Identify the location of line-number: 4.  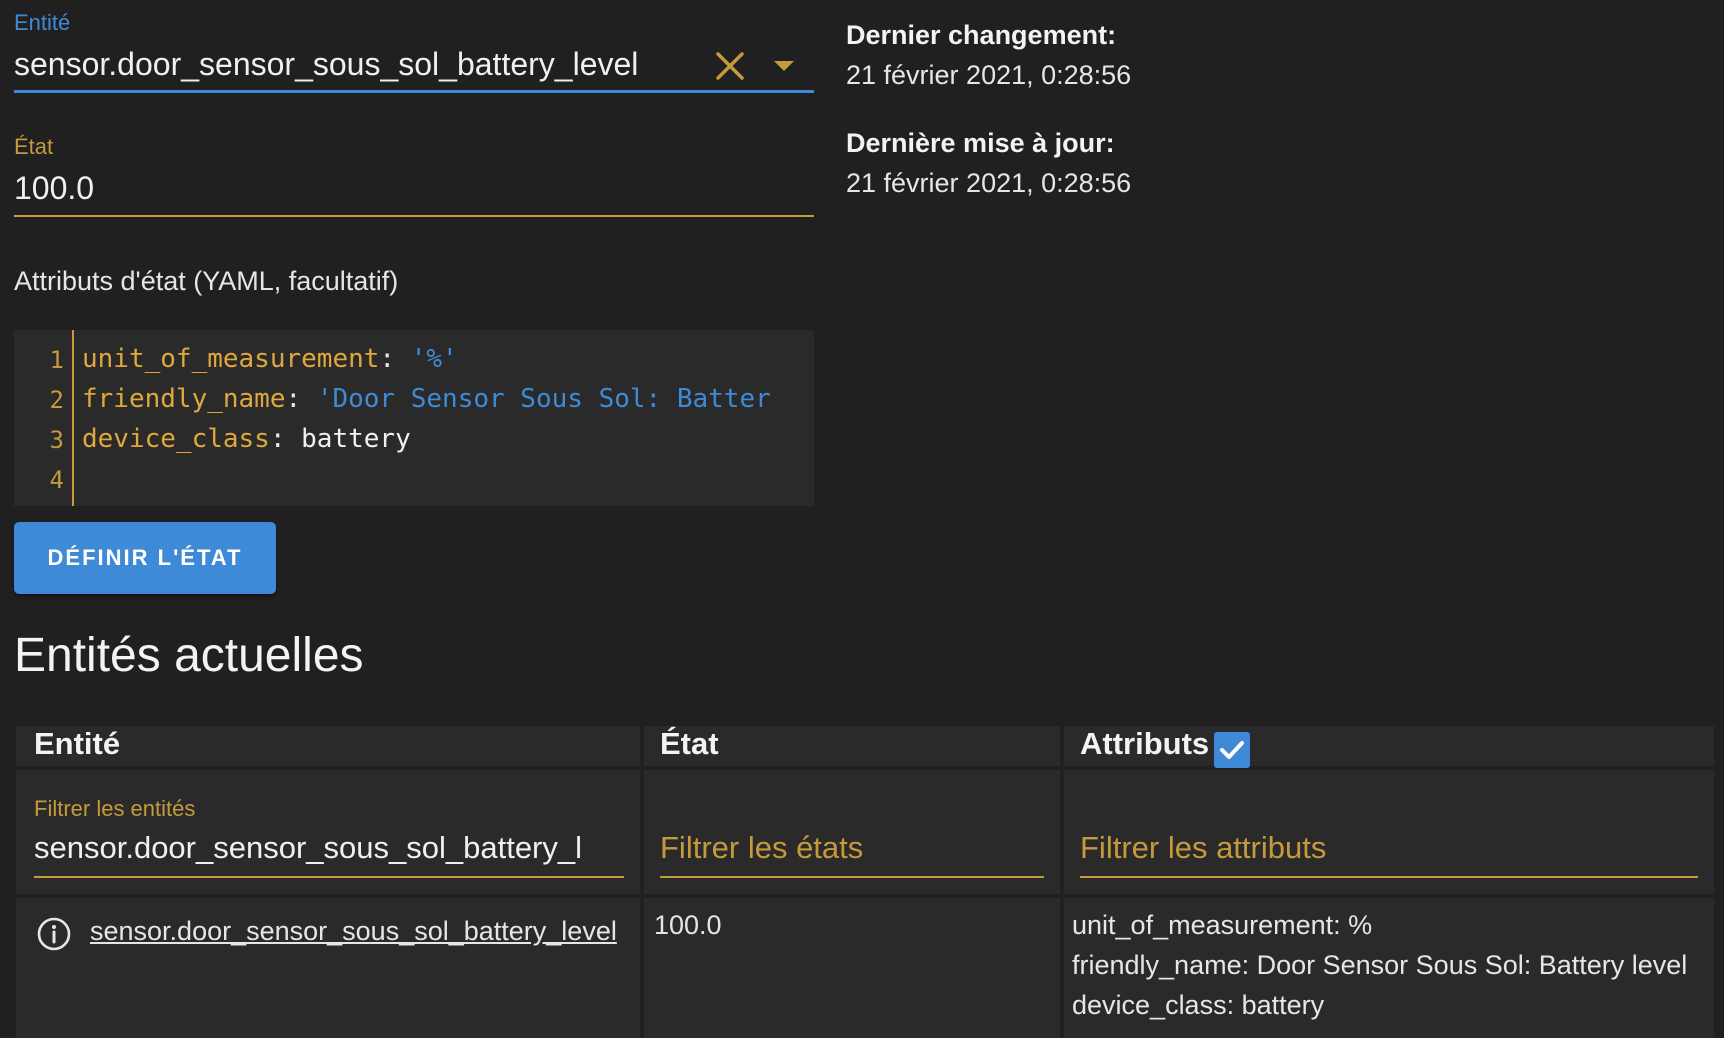
(56, 480).